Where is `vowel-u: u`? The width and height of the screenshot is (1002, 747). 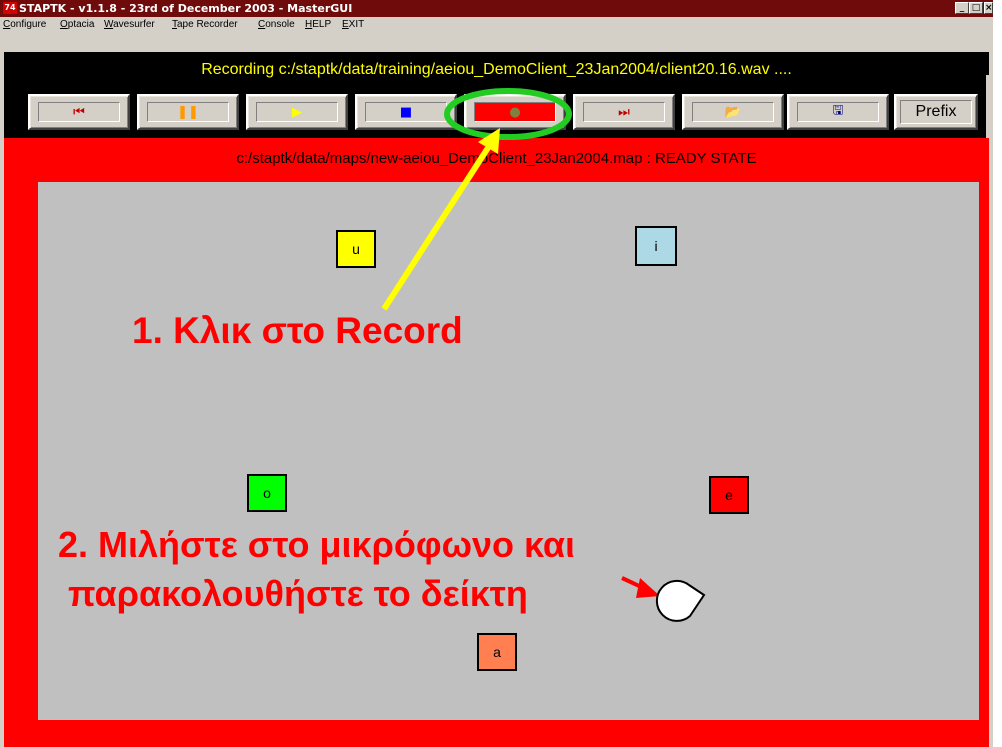
vowel-u: u is located at coordinates (356, 249).